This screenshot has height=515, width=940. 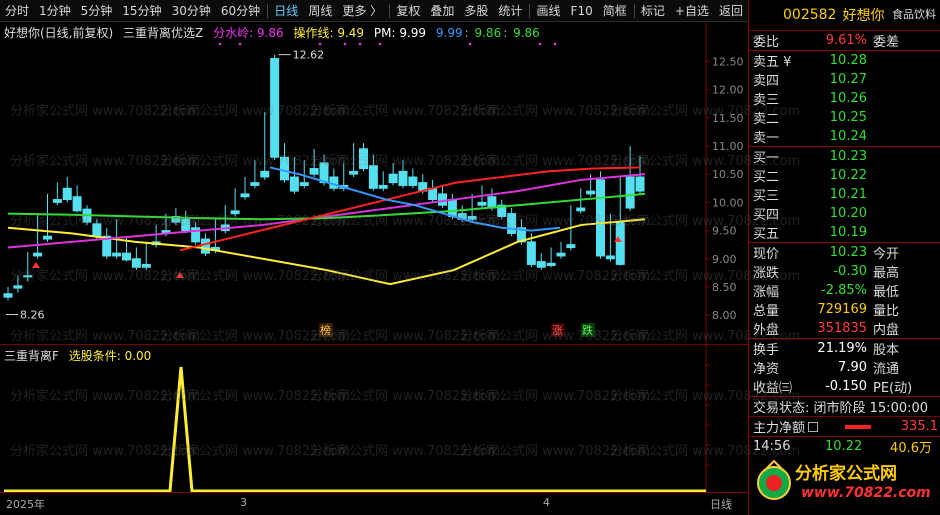 What do you see at coordinates (766, 311) in the screenshot?
I see `quote-label: 总量` at bounding box center [766, 311].